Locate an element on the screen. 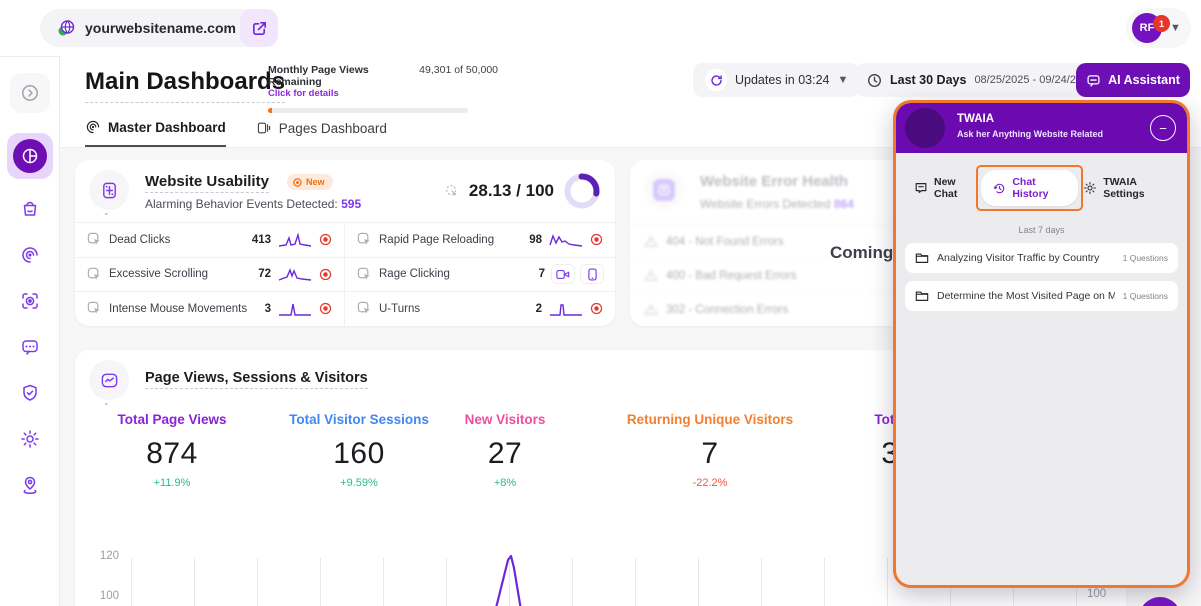 Image resolution: width=1201 pixels, height=606 pixels. pageviews-title: Page Views, Sessions & Visitors is located at coordinates (256, 379).